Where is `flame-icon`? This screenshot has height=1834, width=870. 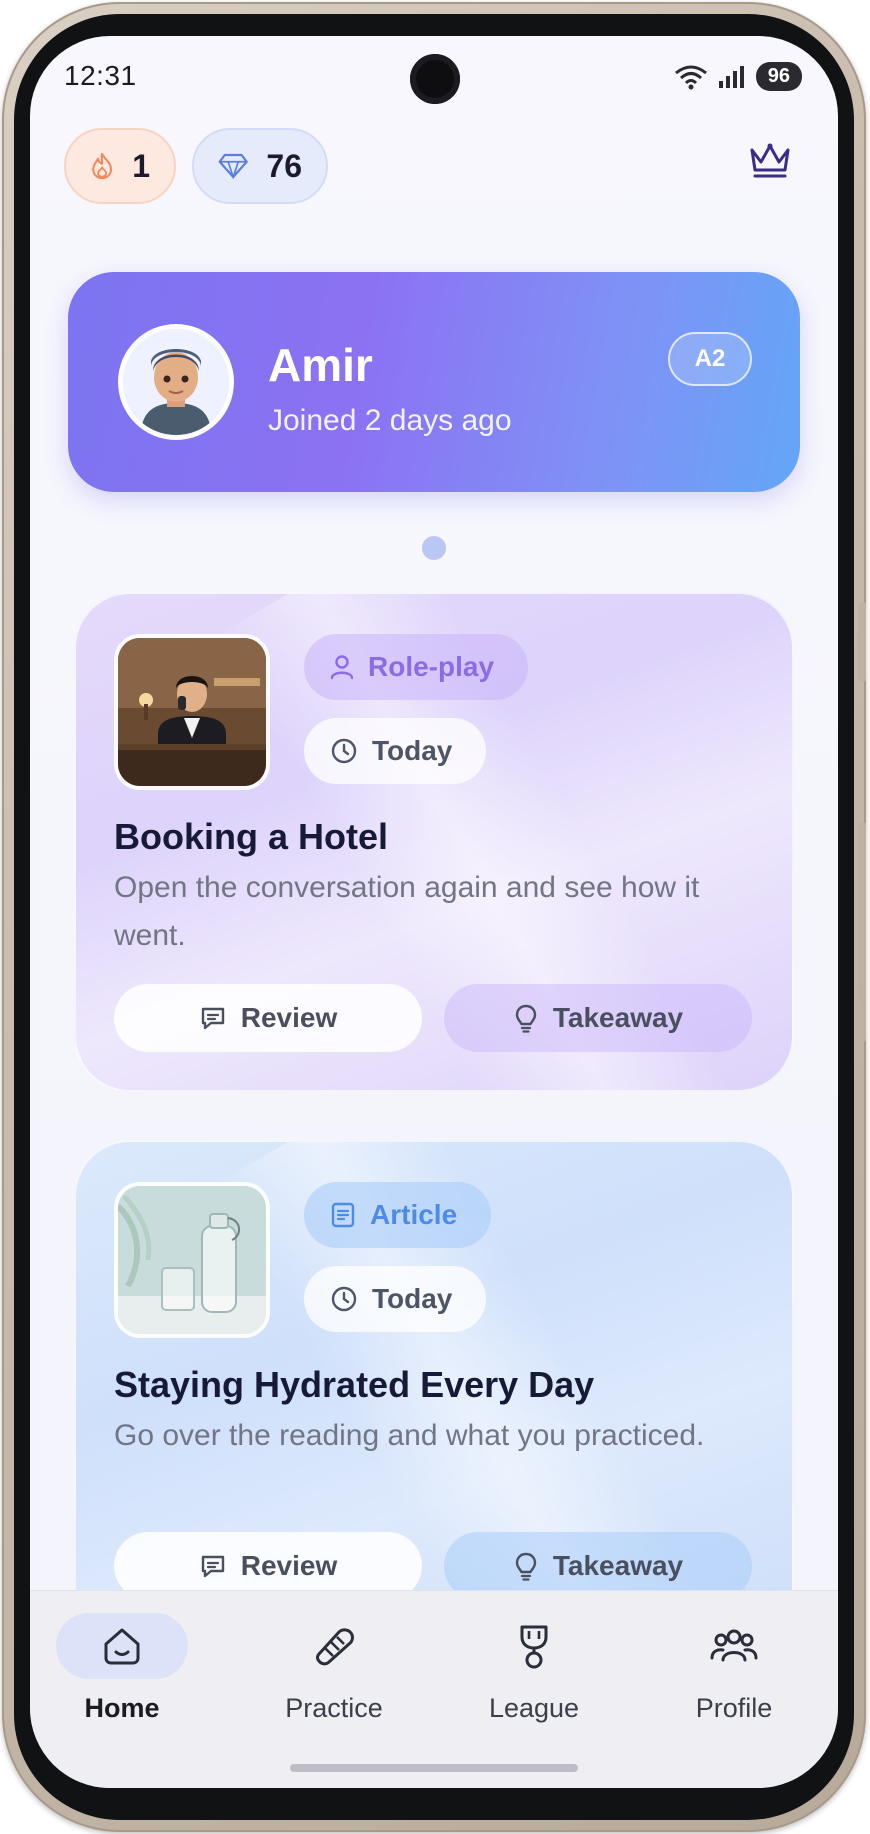
flame-icon is located at coordinates (102, 166).